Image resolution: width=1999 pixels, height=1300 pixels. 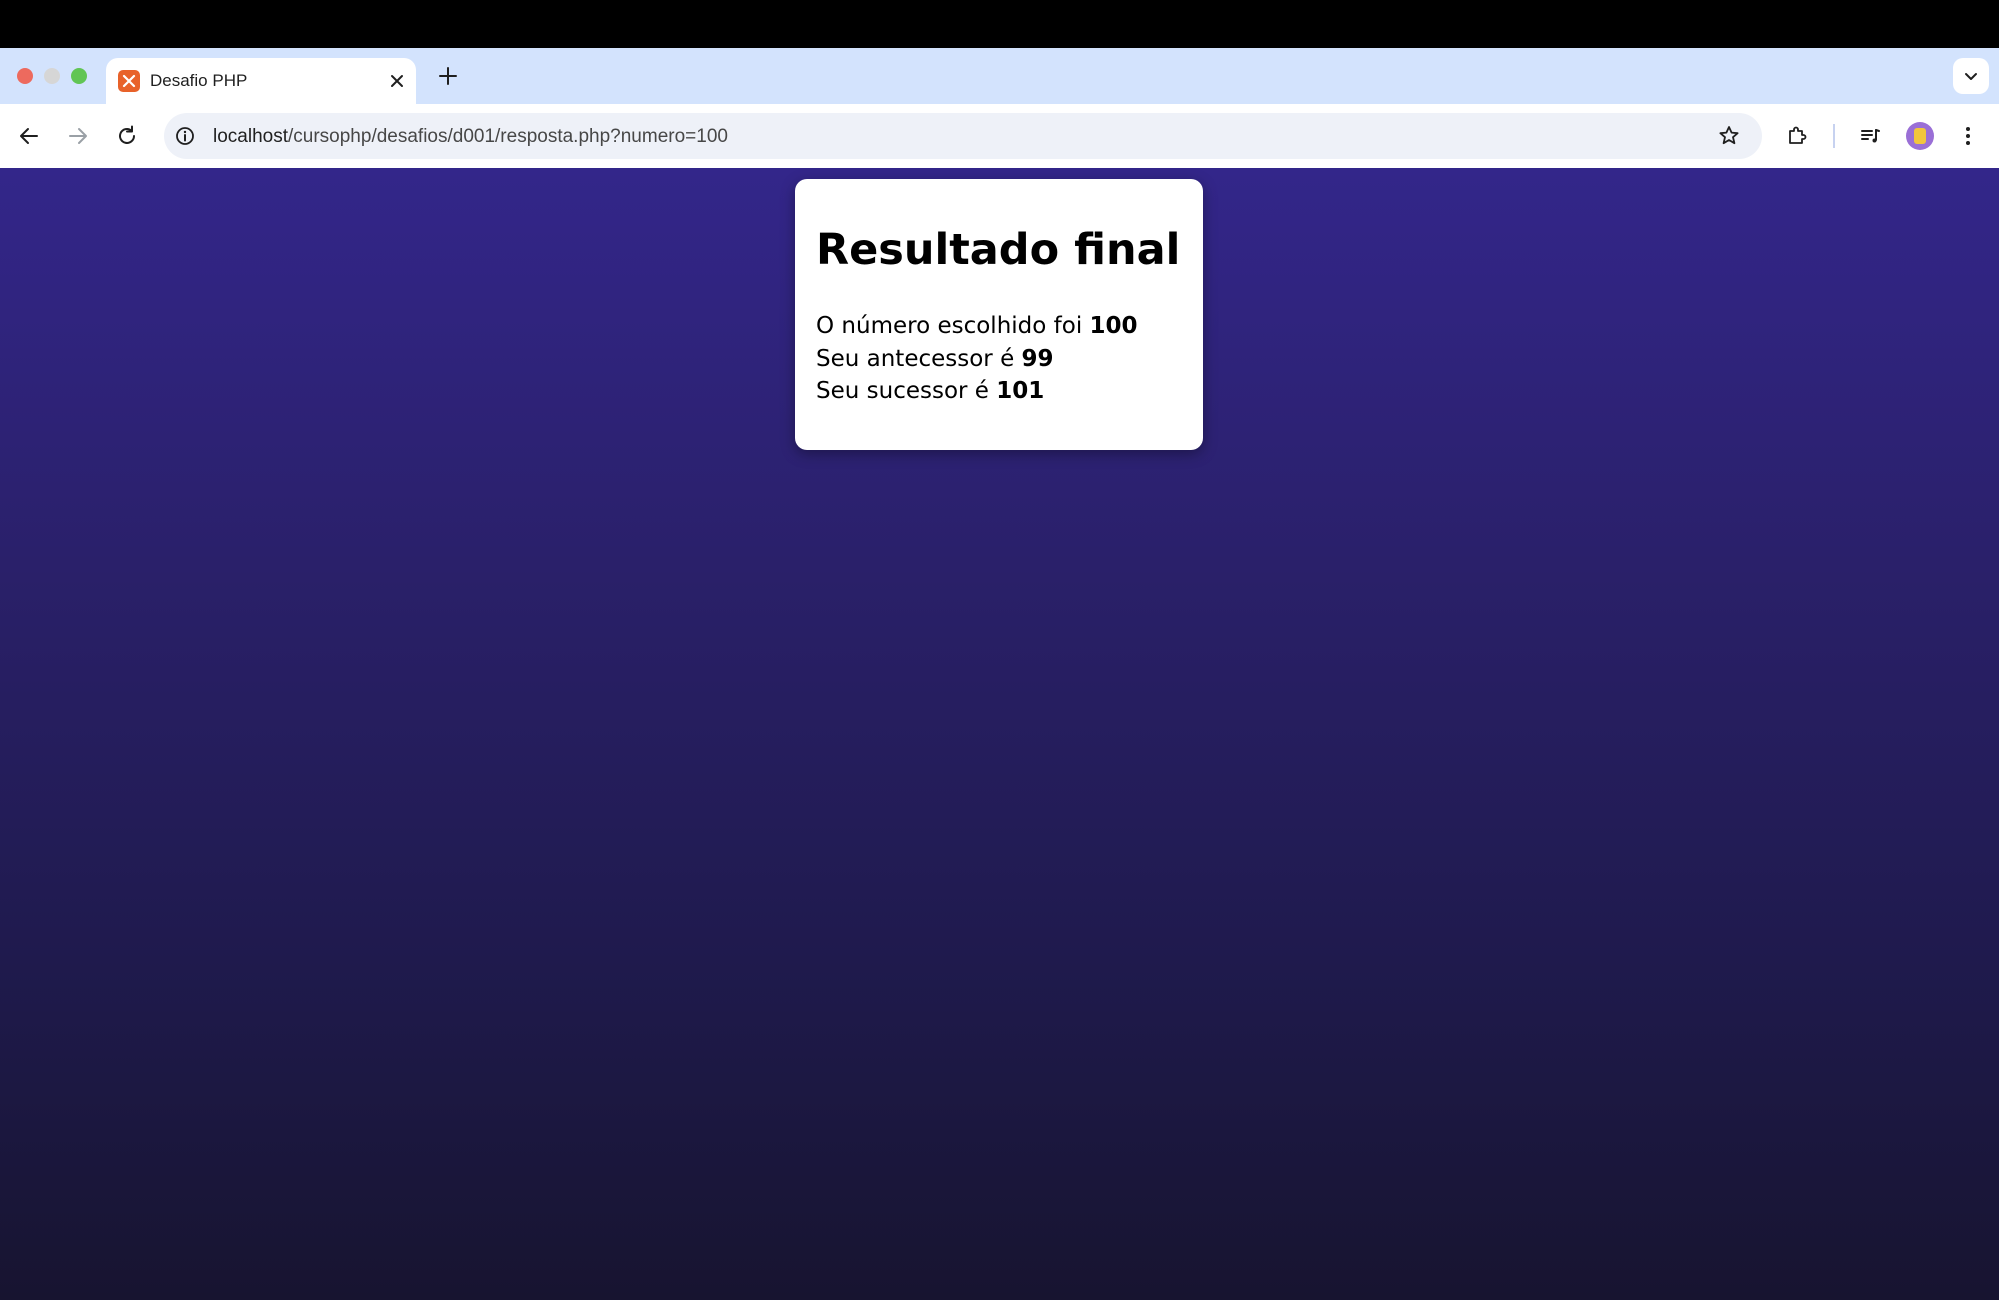 I want to click on tab-search-chevron-down-icon, so click(x=1971, y=76).